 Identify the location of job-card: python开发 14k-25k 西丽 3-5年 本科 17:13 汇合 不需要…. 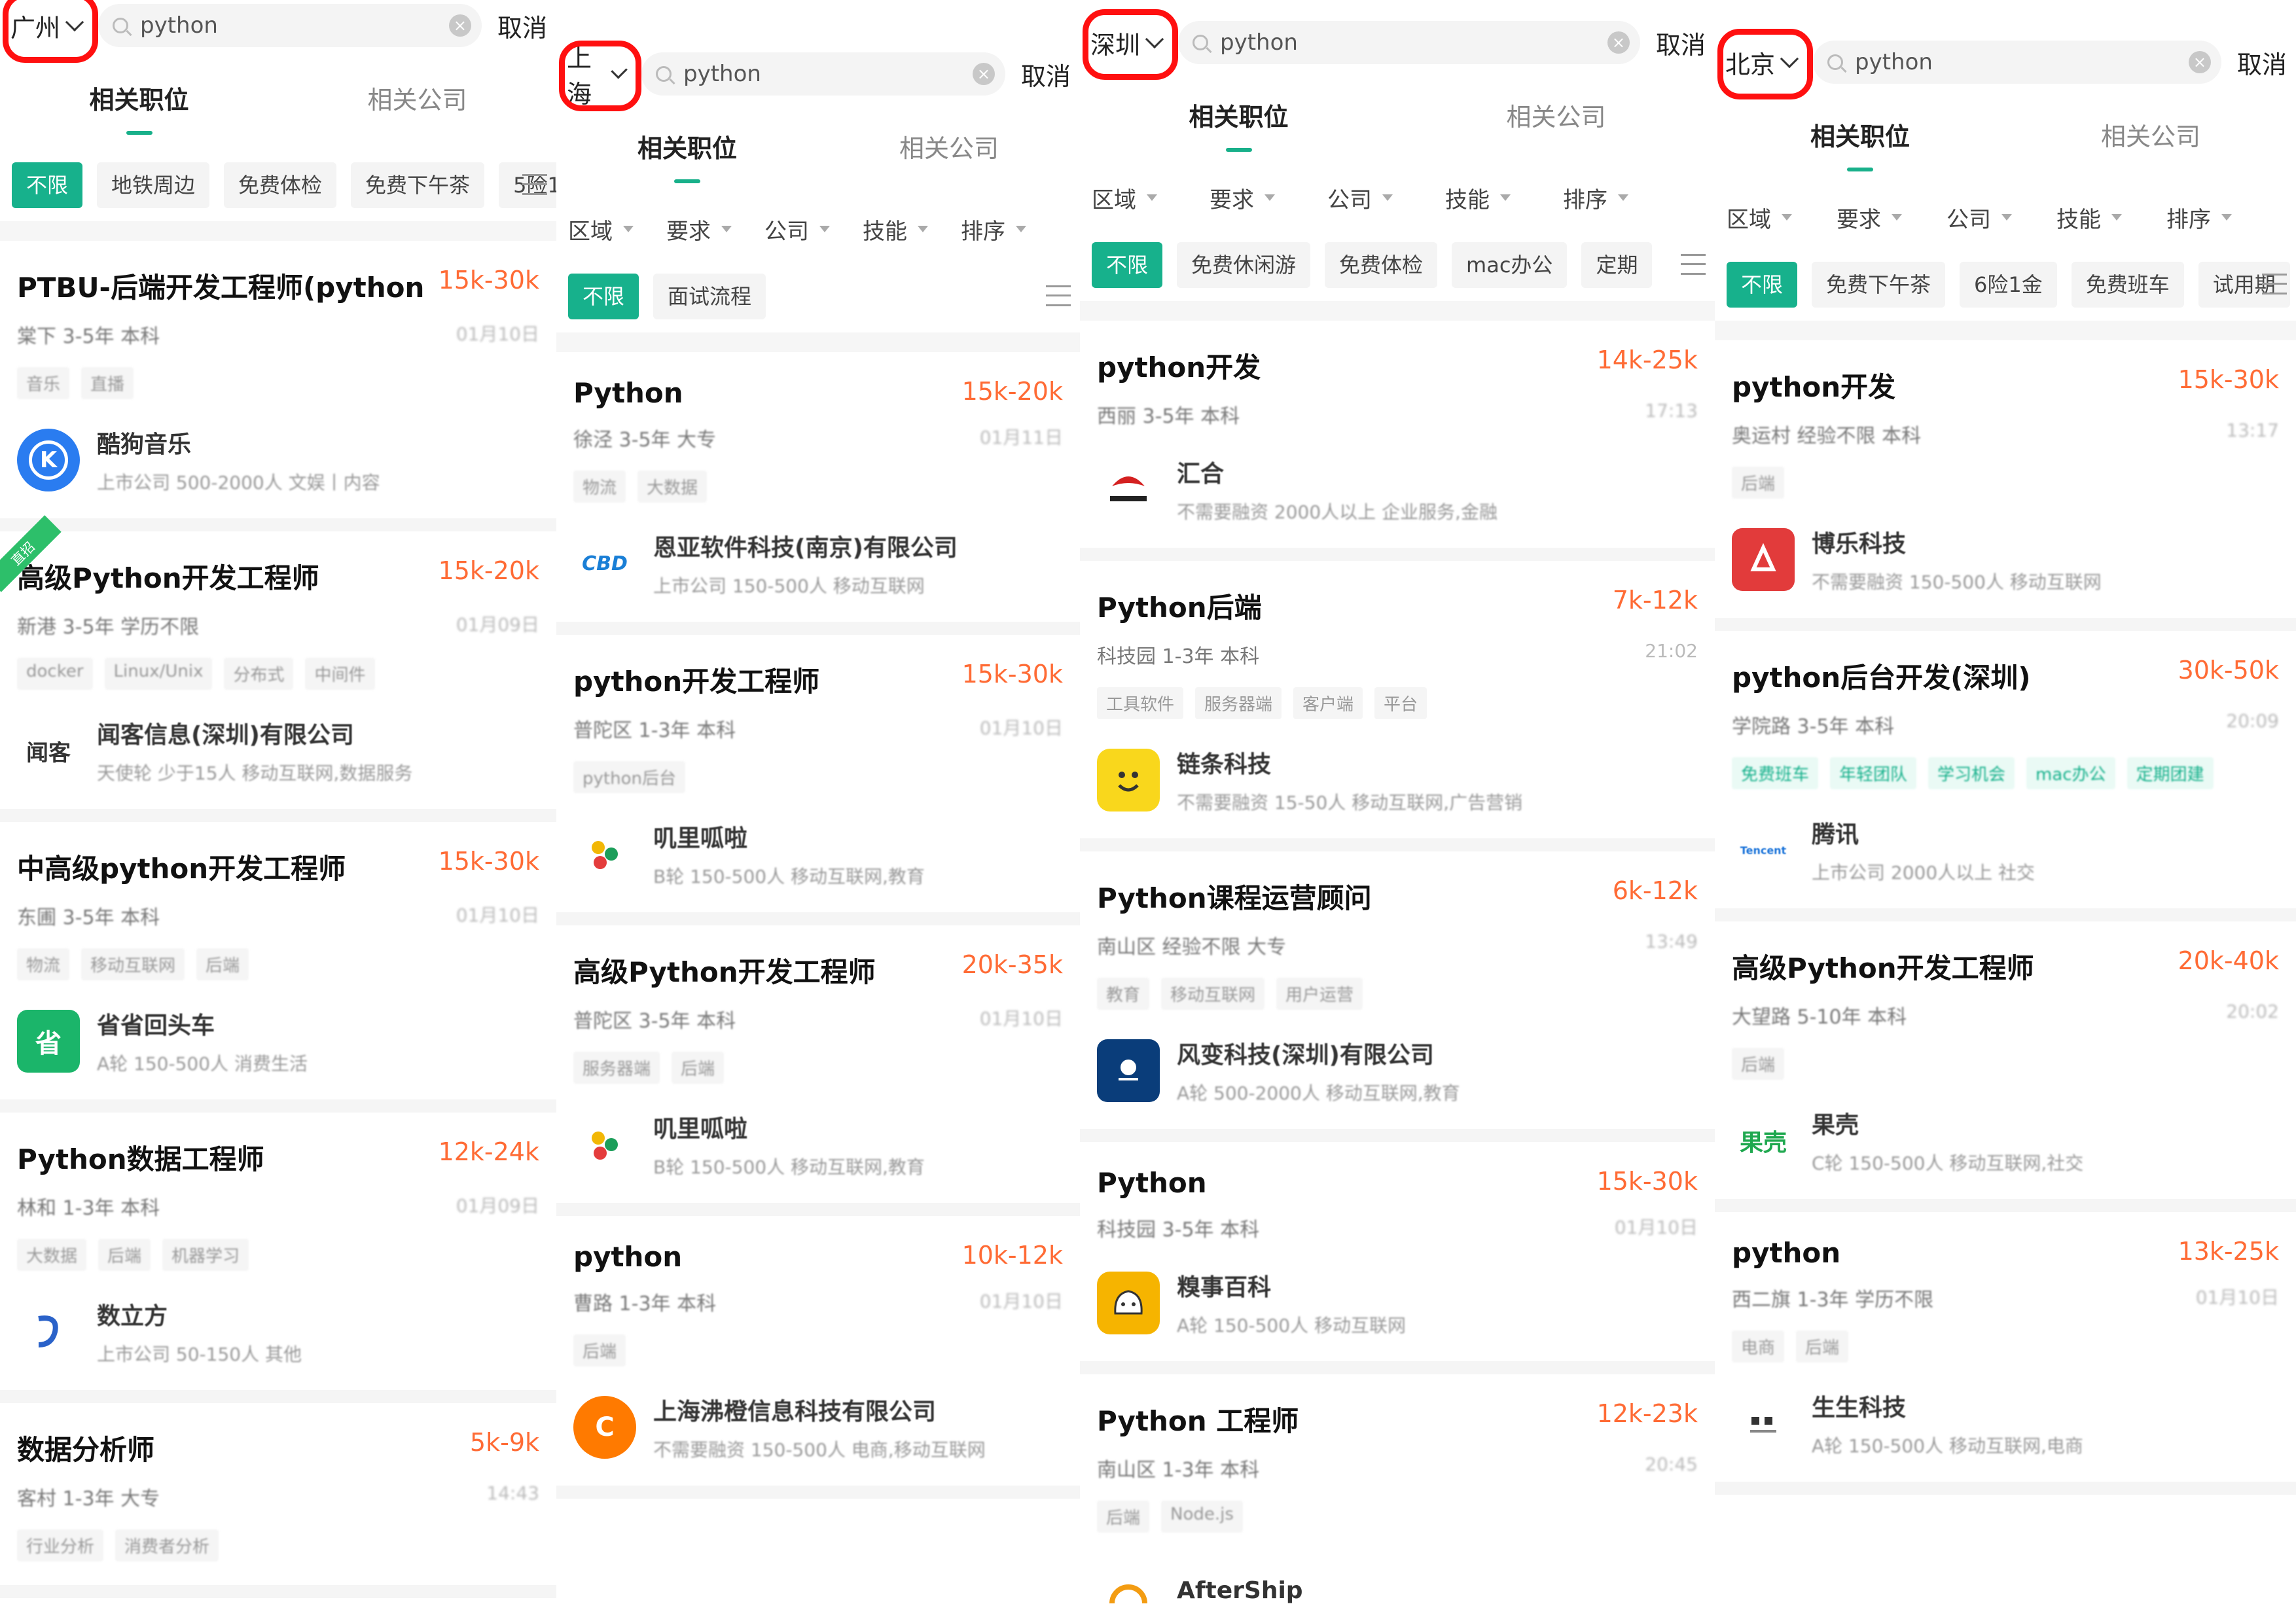
(1397, 441).